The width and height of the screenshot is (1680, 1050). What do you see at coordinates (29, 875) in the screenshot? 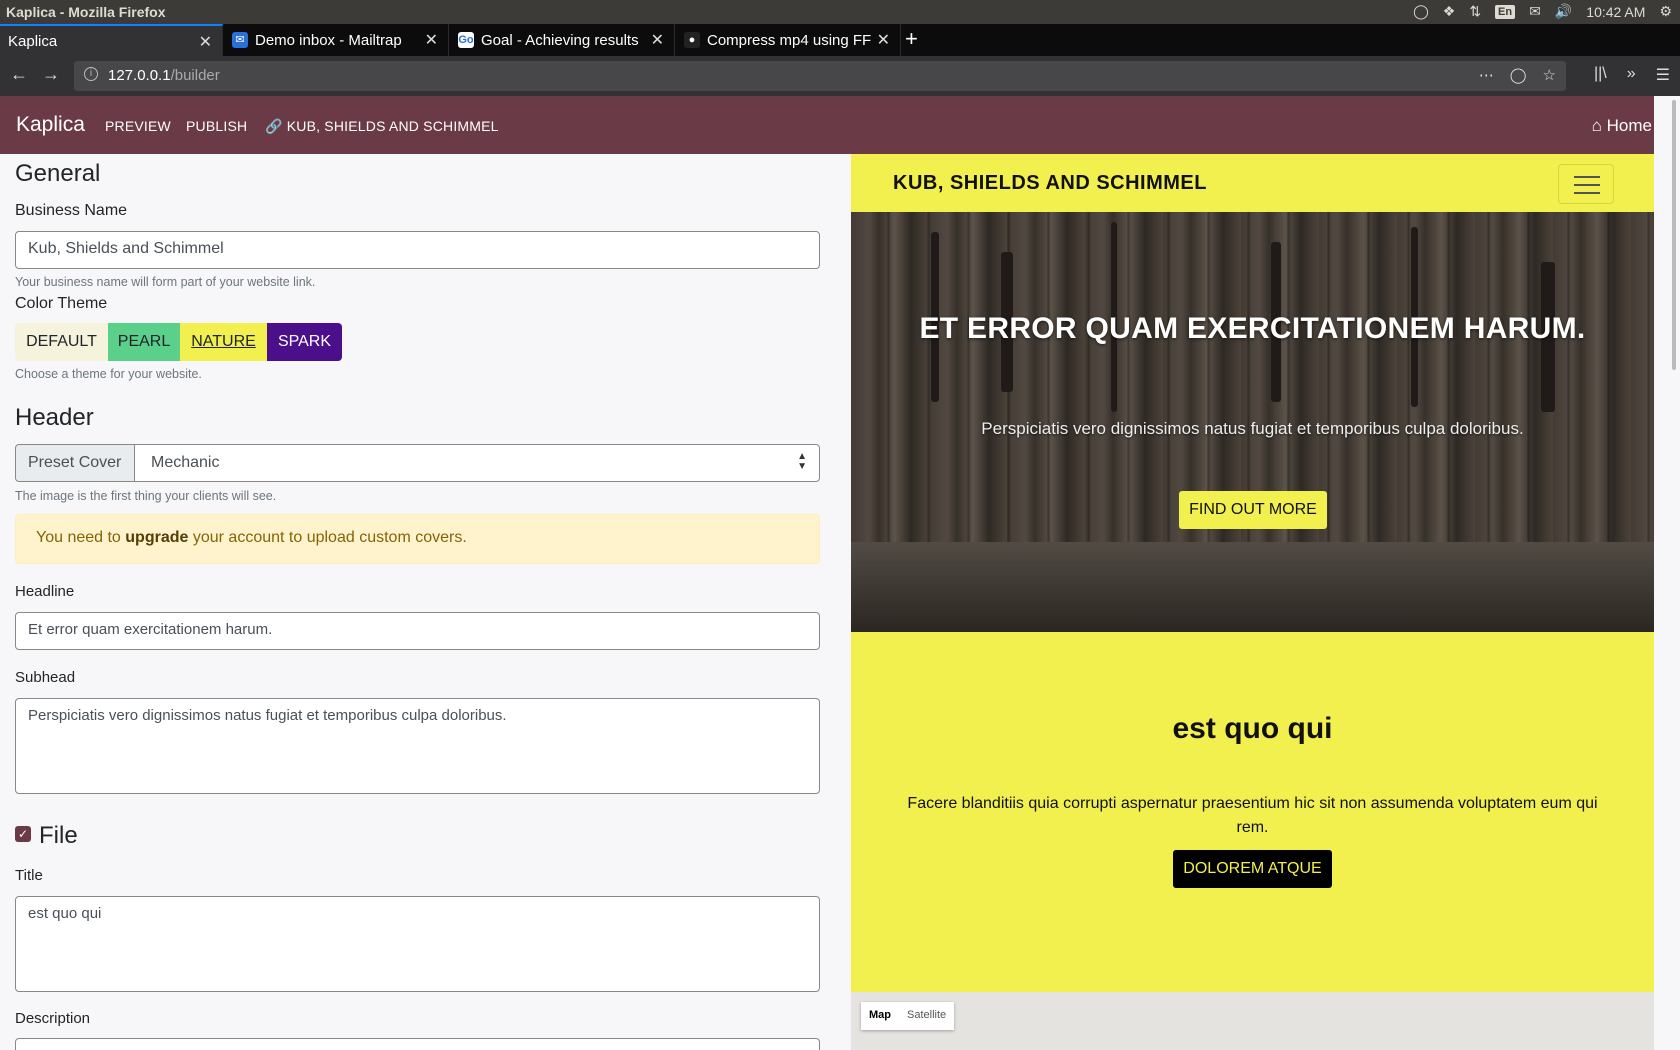
I see `title-label: Title` at bounding box center [29, 875].